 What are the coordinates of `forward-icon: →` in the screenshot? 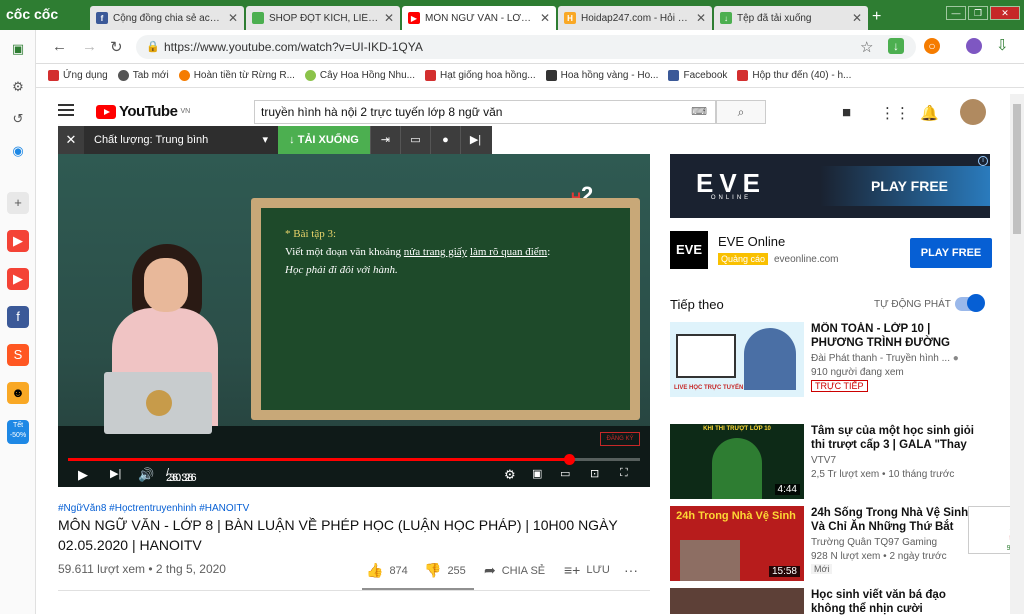 It's located at (89, 46).